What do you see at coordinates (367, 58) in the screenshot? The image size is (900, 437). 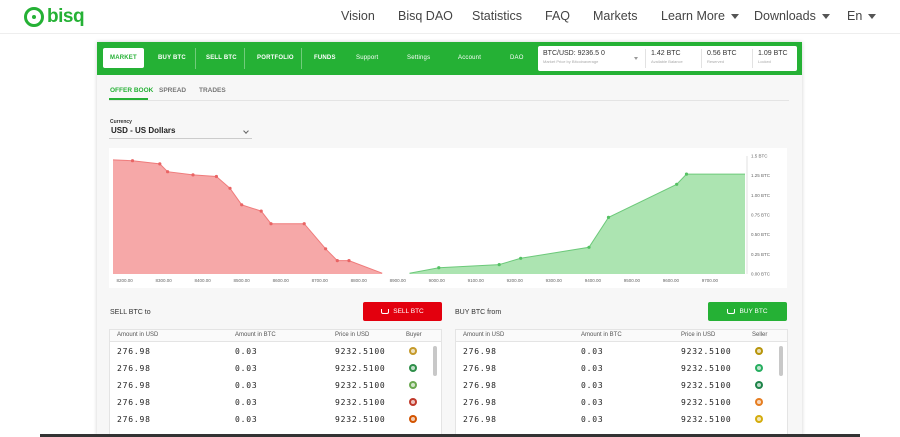 I see `tab-support: Support` at bounding box center [367, 58].